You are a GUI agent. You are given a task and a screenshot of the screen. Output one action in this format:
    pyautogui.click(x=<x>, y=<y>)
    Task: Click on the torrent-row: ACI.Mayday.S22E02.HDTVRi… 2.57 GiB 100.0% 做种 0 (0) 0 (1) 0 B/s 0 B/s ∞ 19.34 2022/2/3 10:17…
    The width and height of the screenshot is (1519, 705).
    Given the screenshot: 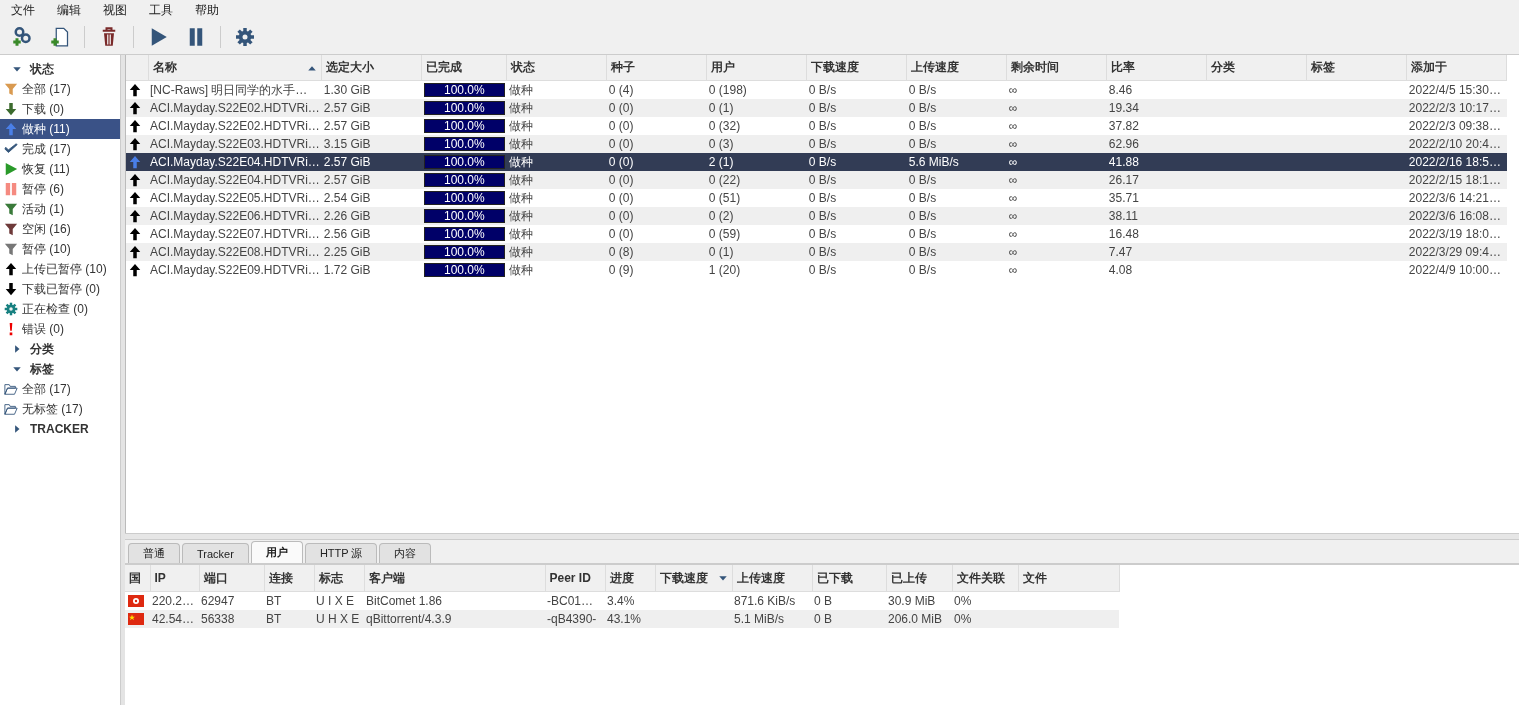 What is the action you would take?
    pyautogui.click(x=816, y=108)
    